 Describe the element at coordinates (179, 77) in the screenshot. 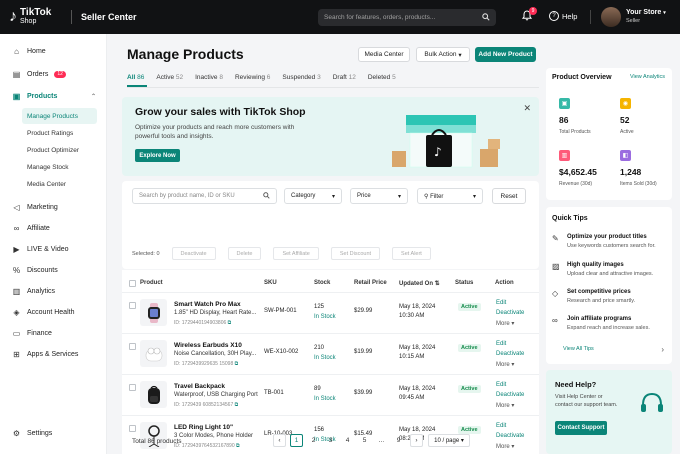

I see `tab-count: 52` at that location.